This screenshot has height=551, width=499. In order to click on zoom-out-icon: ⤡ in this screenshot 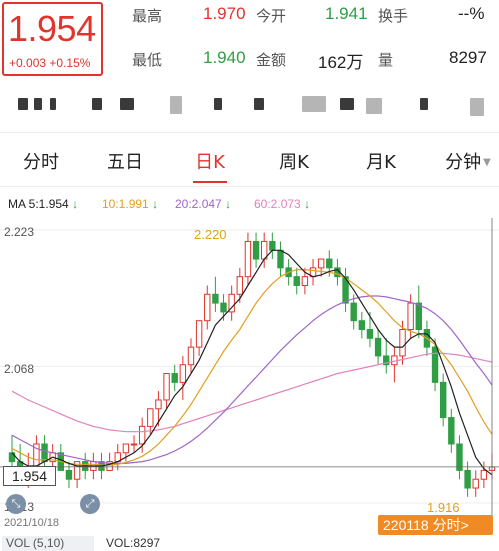, I will do `click(16, 504)`.